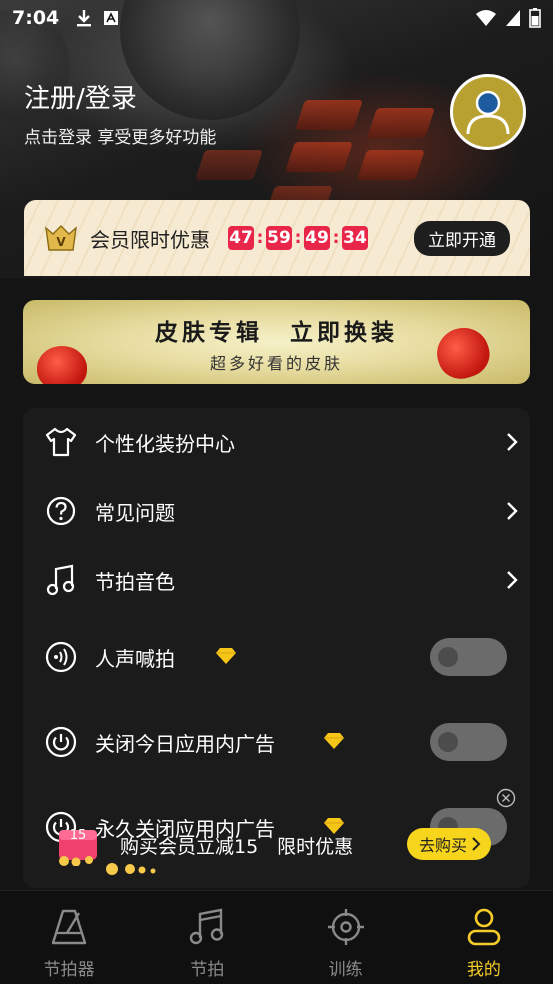 The image size is (553, 984). I want to click on menu-item-label: 常见问题, so click(135, 512).